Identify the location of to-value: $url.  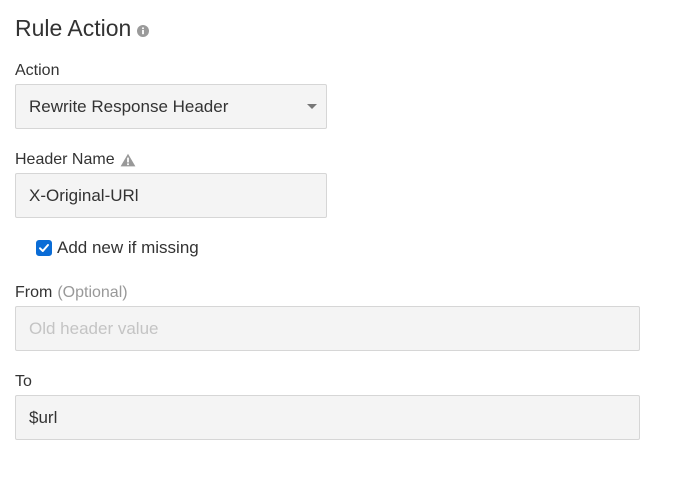
(43, 417).